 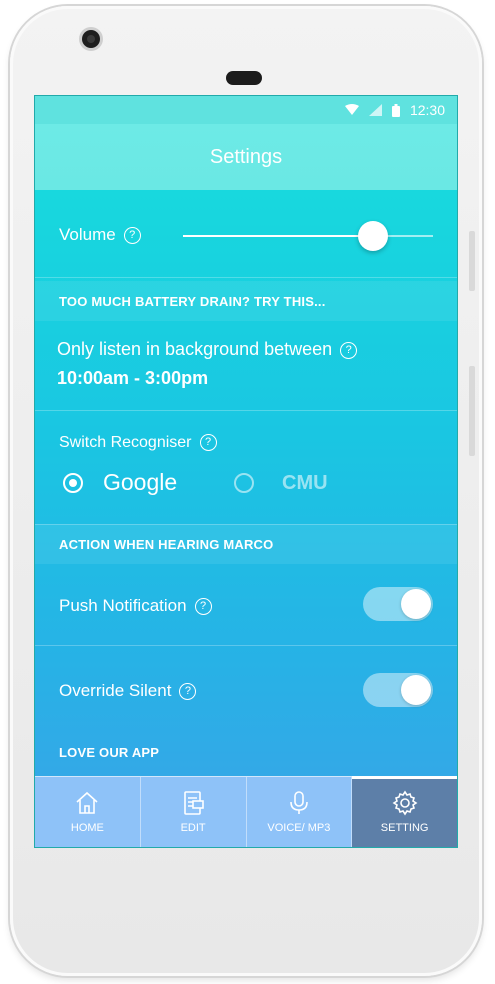 What do you see at coordinates (87, 234) in the screenshot?
I see `volume-label-text: Volume` at bounding box center [87, 234].